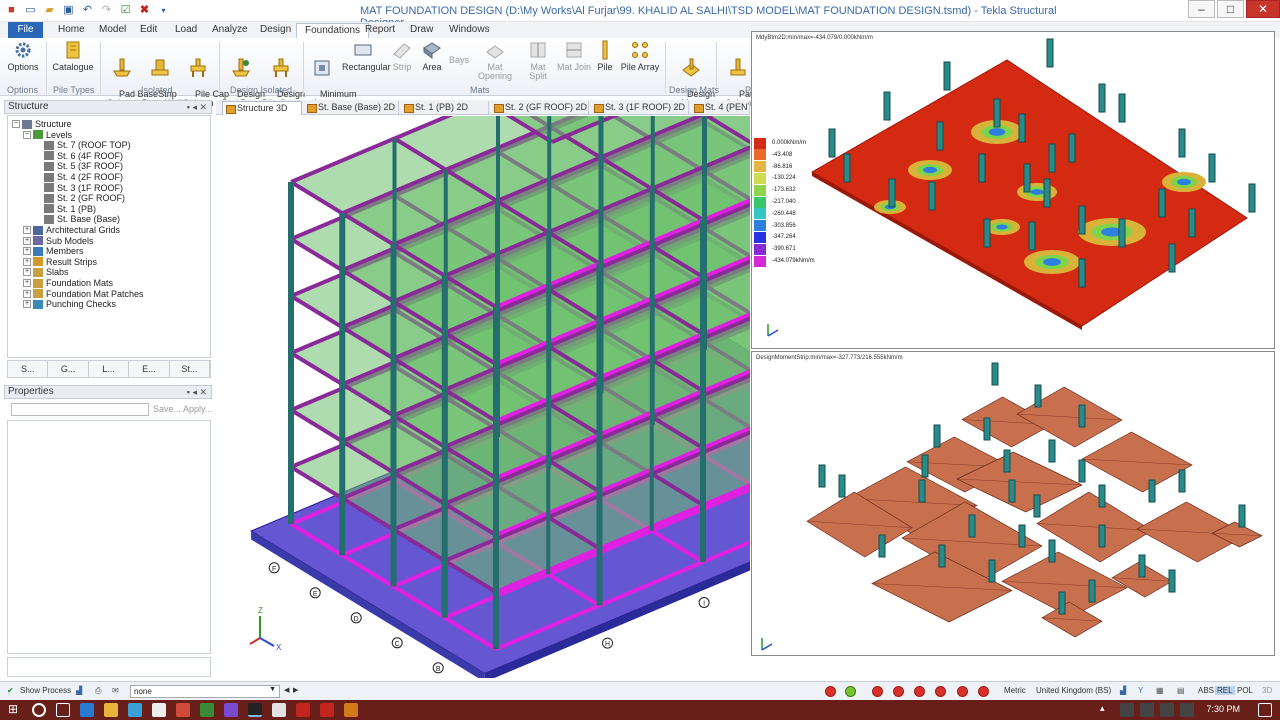  I want to click on tree-item: − Structure, so click(42, 124).